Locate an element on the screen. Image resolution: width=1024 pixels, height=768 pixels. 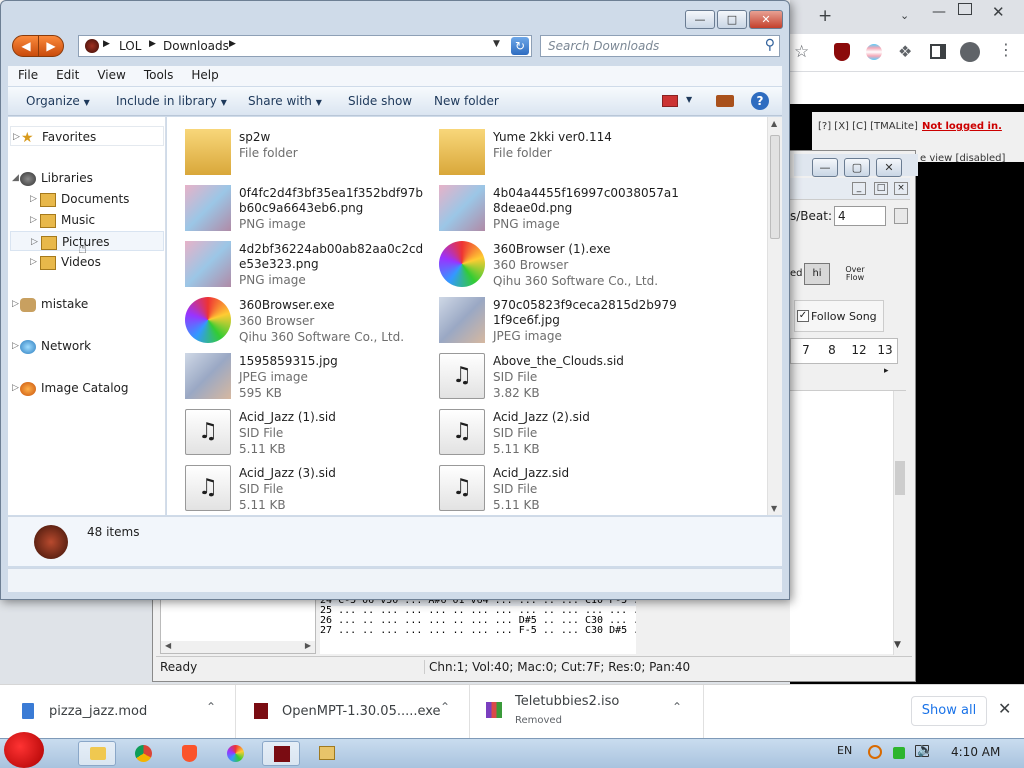
search-input: Search Downloads ⚲ is located at coordinates (660, 46).